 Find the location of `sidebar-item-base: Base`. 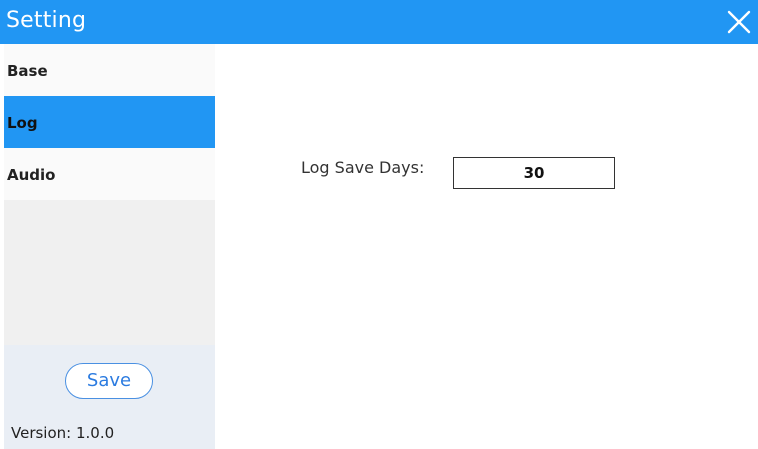

sidebar-item-base: Base is located at coordinates (109, 70).